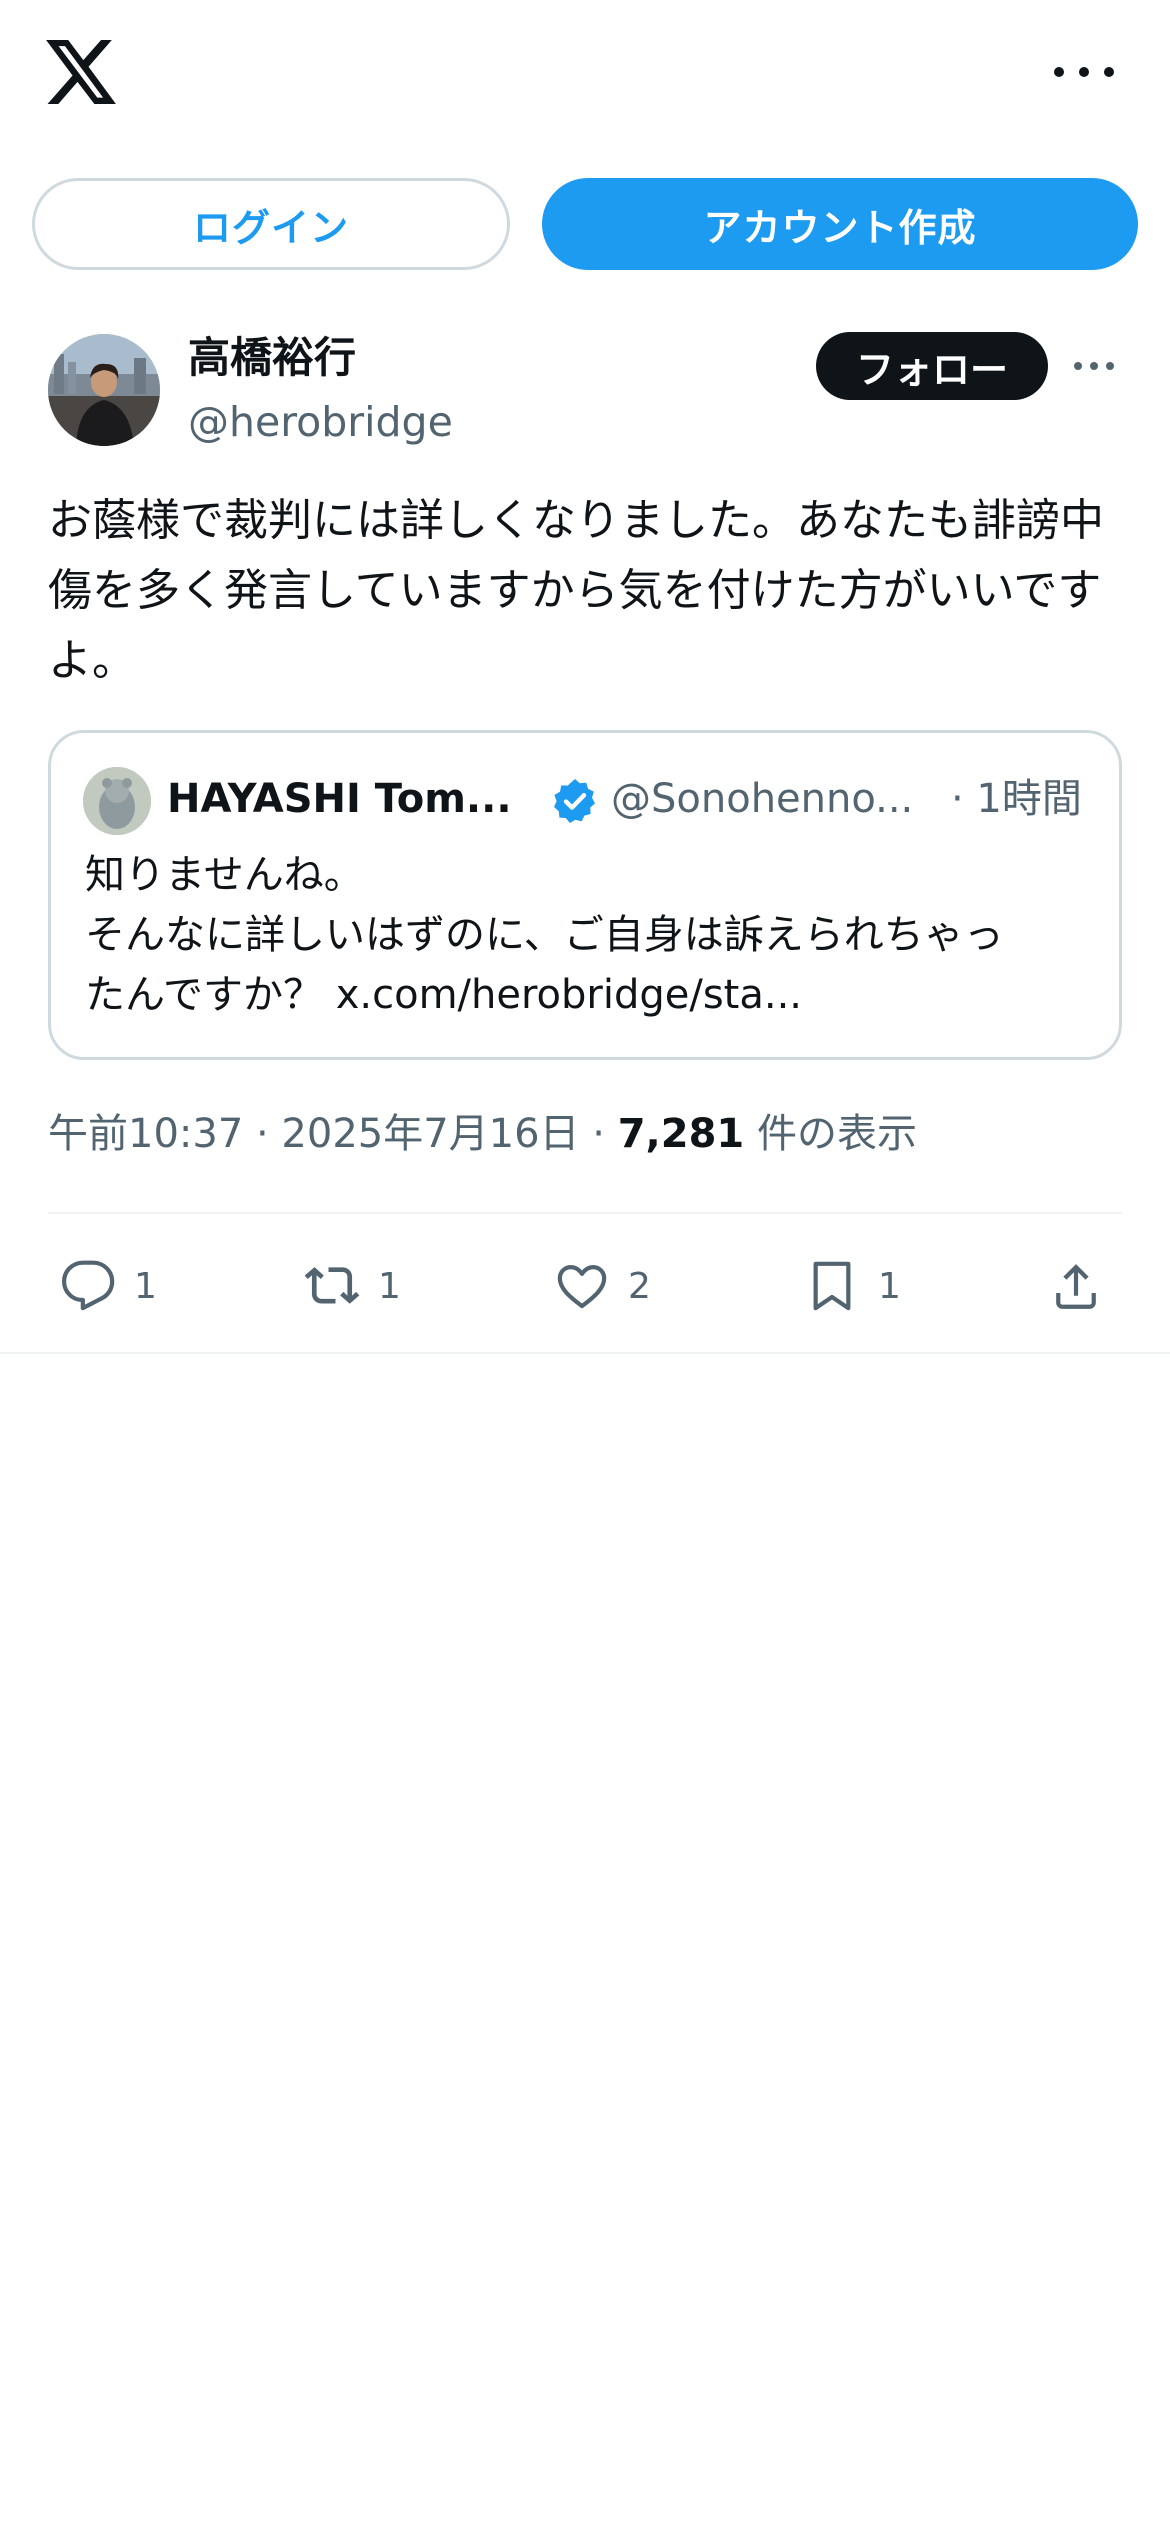  I want to click on like-button: 2, so click(602, 1286).